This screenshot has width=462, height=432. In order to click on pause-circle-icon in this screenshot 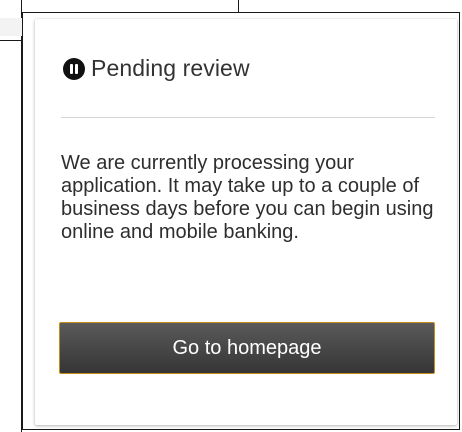, I will do `click(74, 68)`.